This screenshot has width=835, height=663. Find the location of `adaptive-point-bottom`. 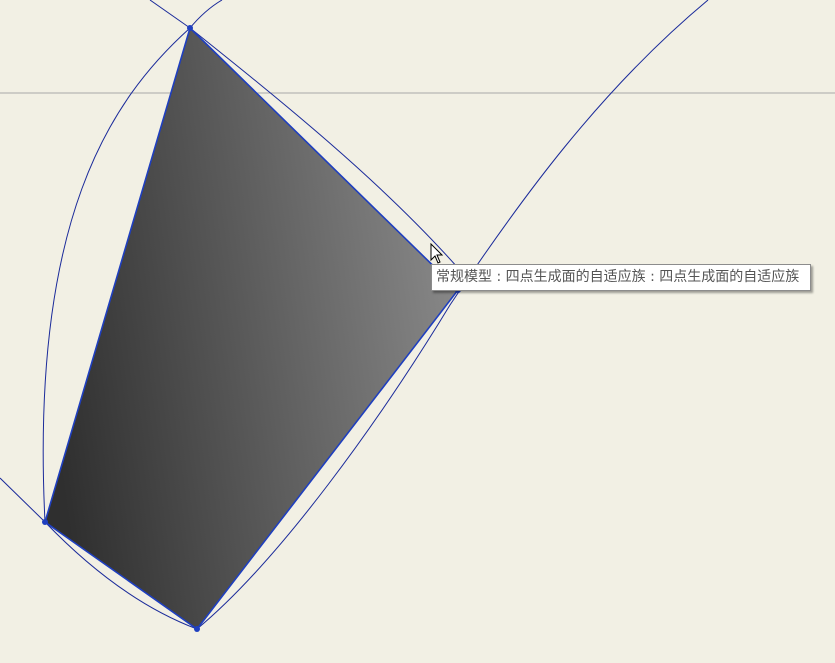

adaptive-point-bottom is located at coordinates (197, 629).